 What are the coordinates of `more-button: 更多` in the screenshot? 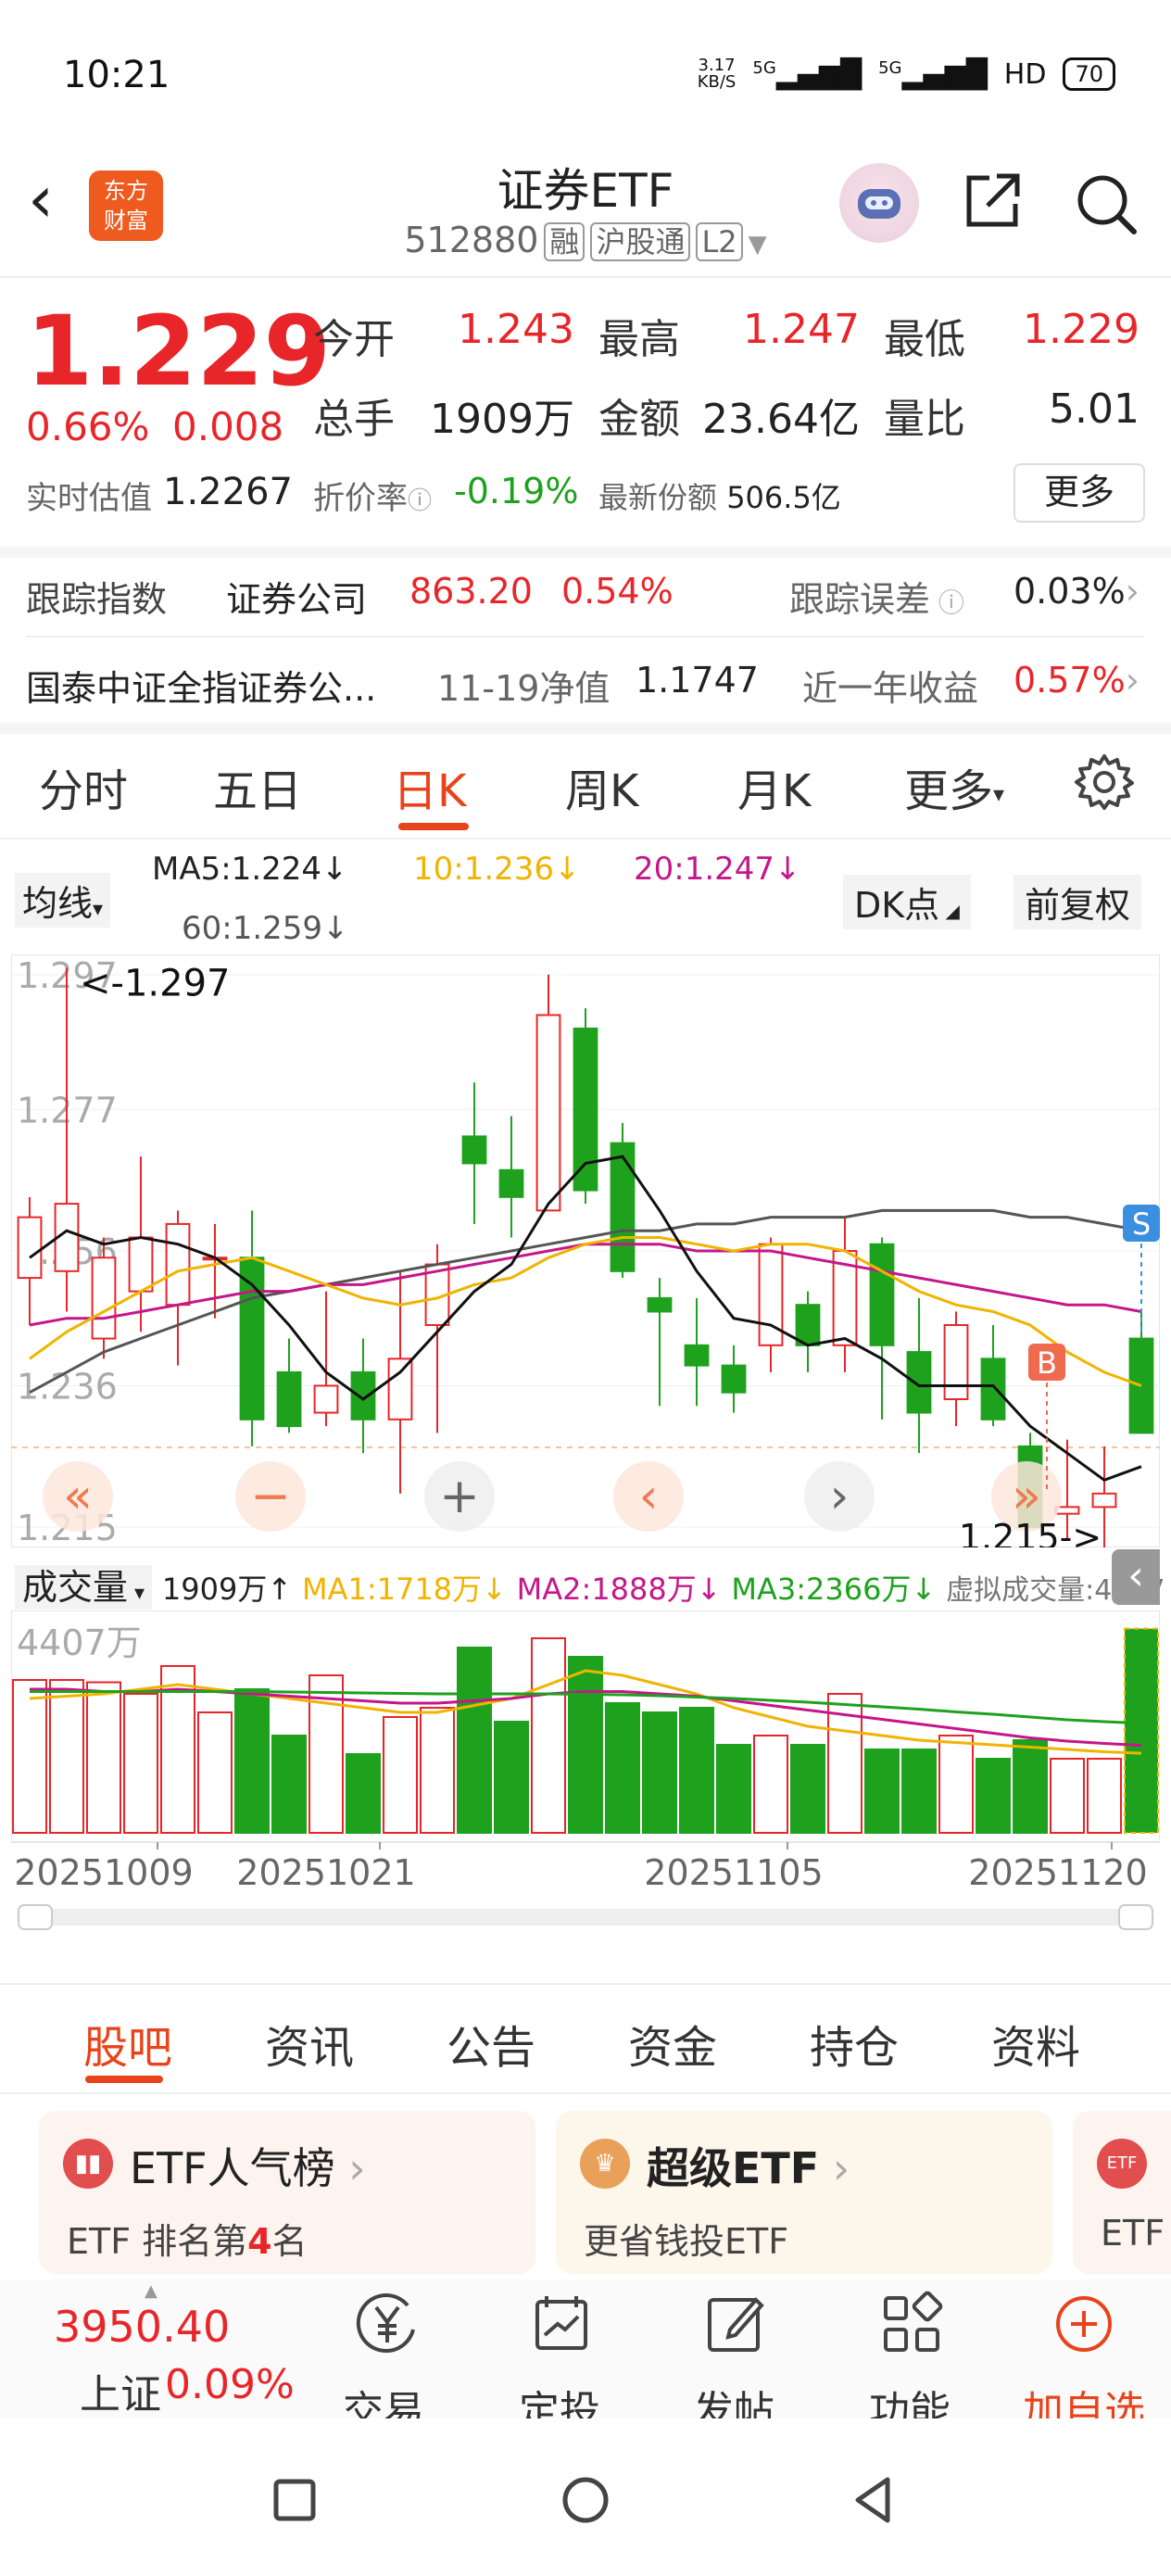 It's located at (1079, 493).